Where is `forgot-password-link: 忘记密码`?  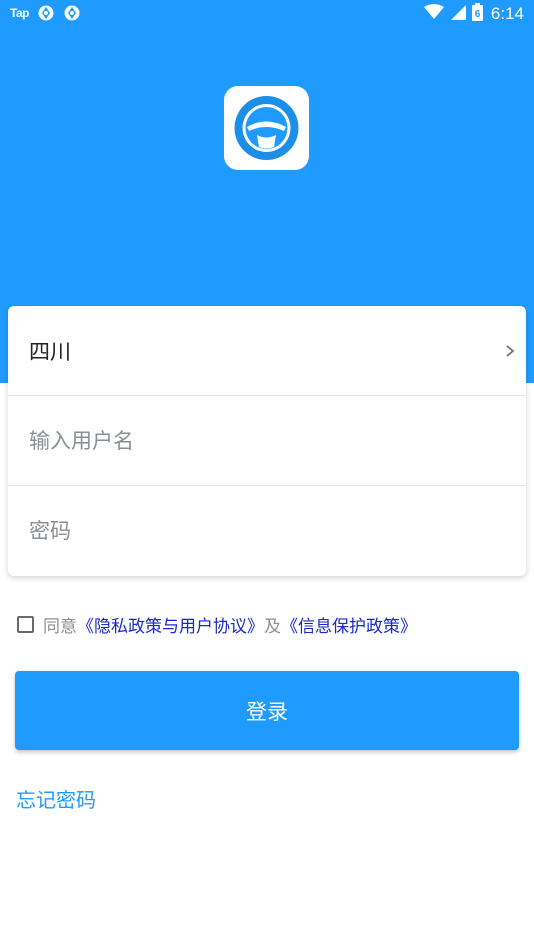
forgot-password-link: 忘记密码 is located at coordinates (56, 798).